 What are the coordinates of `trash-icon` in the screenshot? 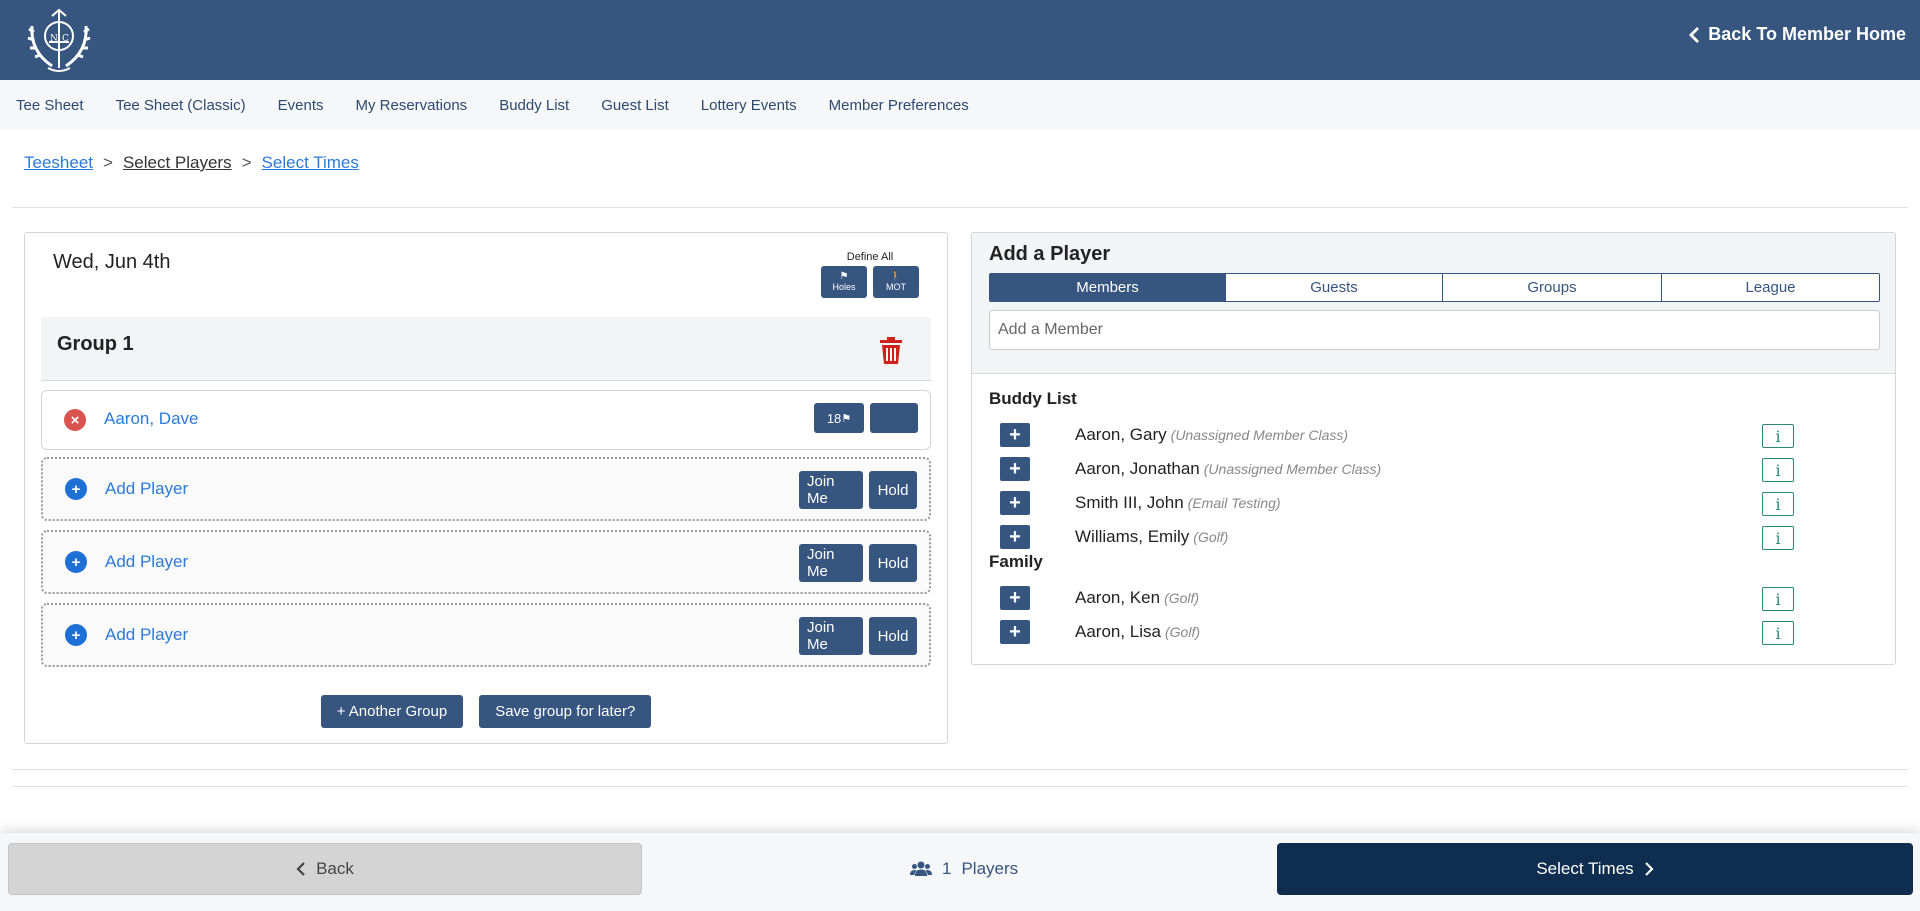 It's located at (891, 351).